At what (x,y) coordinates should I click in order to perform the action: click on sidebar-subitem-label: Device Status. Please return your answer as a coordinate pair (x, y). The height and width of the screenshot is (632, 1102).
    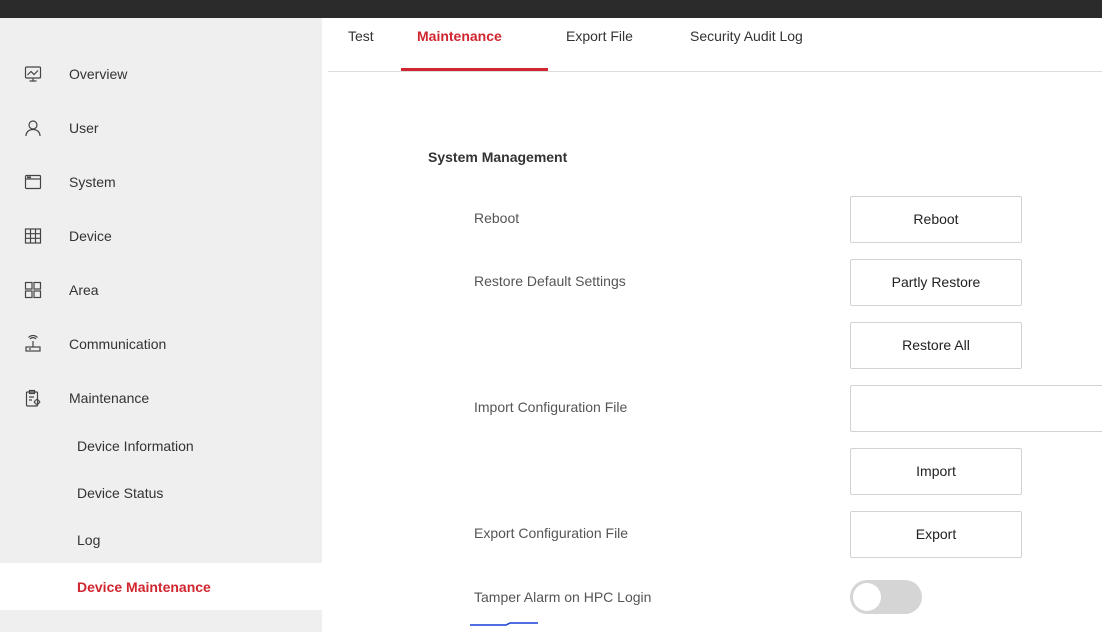
    Looking at the image, I should click on (120, 492).